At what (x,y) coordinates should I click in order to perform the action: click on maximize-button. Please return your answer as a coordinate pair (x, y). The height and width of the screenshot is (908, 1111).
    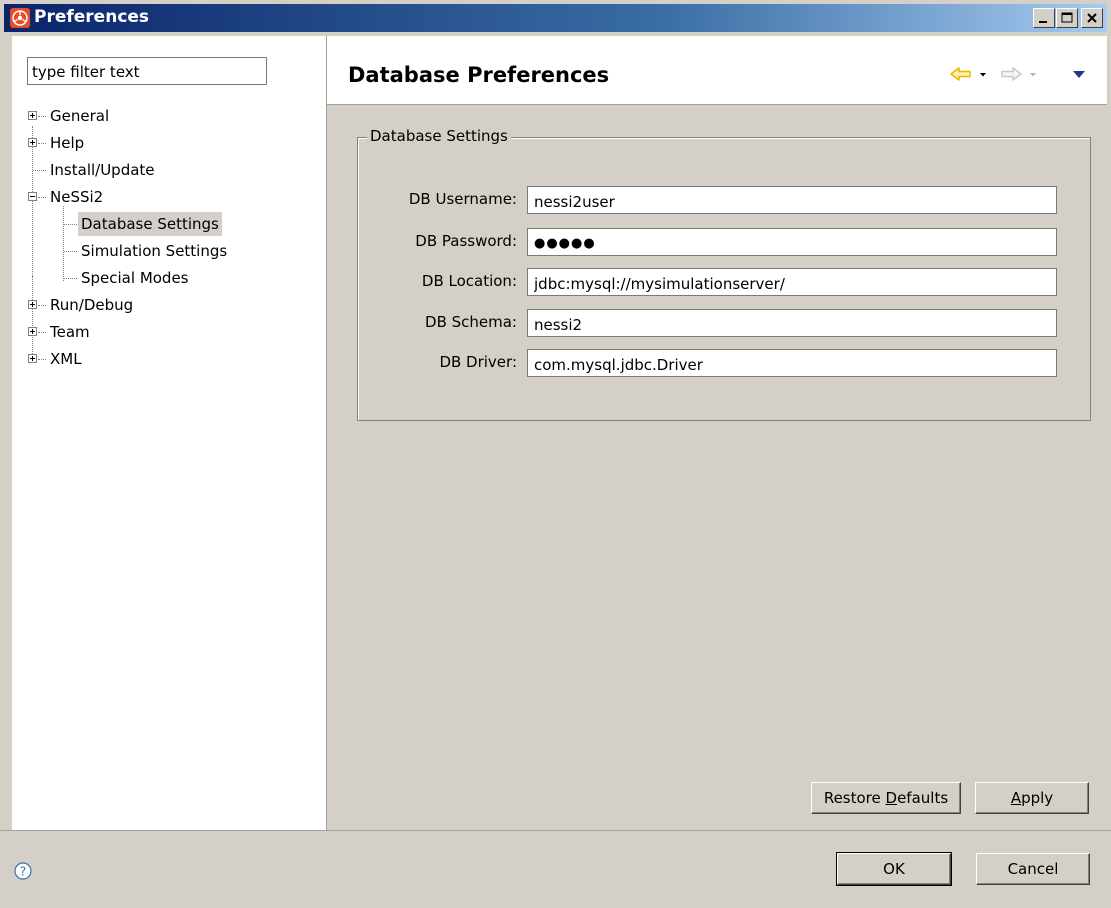
    Looking at the image, I should click on (1067, 18).